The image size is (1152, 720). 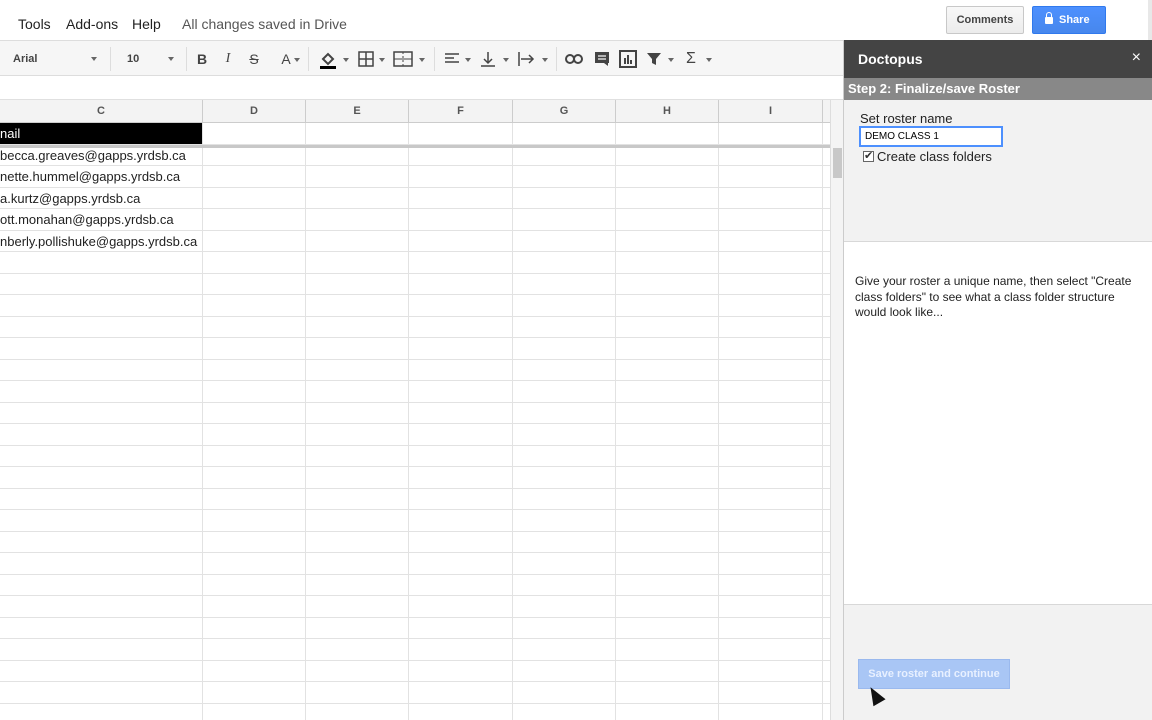 What do you see at coordinates (101, 240) in the screenshot?
I see `email-cell: nberly.pollishuke@gapps.yrdsb.ca` at bounding box center [101, 240].